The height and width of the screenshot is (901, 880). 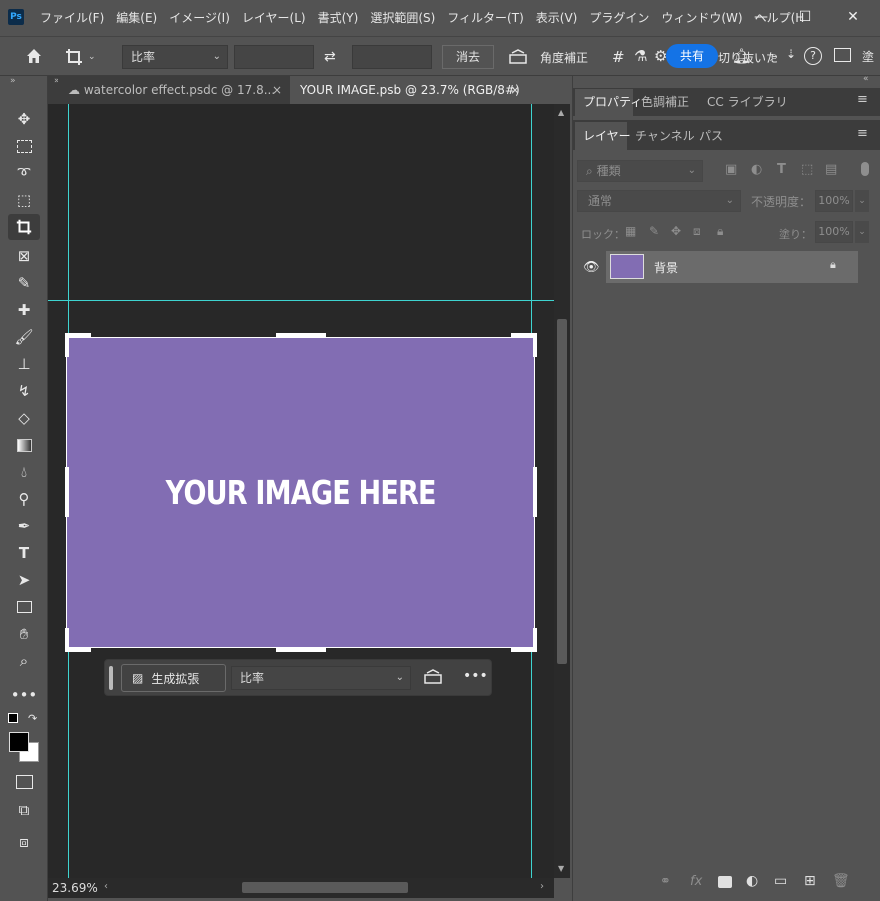 What do you see at coordinates (665, 881) in the screenshot?
I see `link-layers-icon: ⚭` at bounding box center [665, 881].